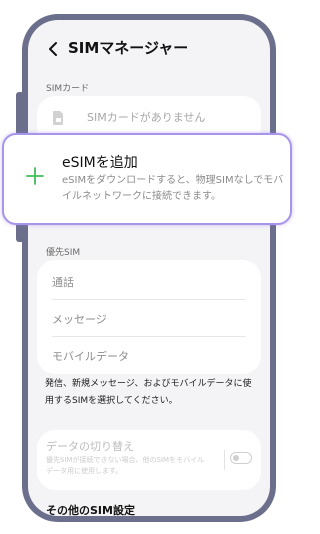 The image size is (320, 534). What do you see at coordinates (148, 392) in the screenshot?
I see `preferred-sim-footnote: 発信、新規メッセージ、およびモバイルデータに使用するSIMを選択してください。` at bounding box center [148, 392].